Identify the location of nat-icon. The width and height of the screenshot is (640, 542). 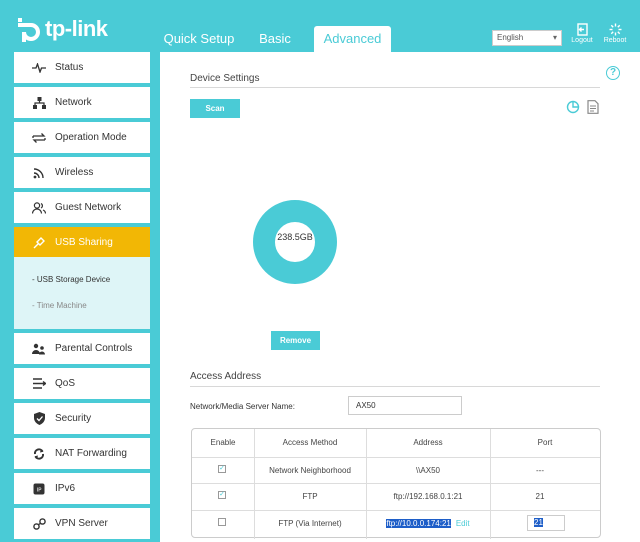
(39, 454).